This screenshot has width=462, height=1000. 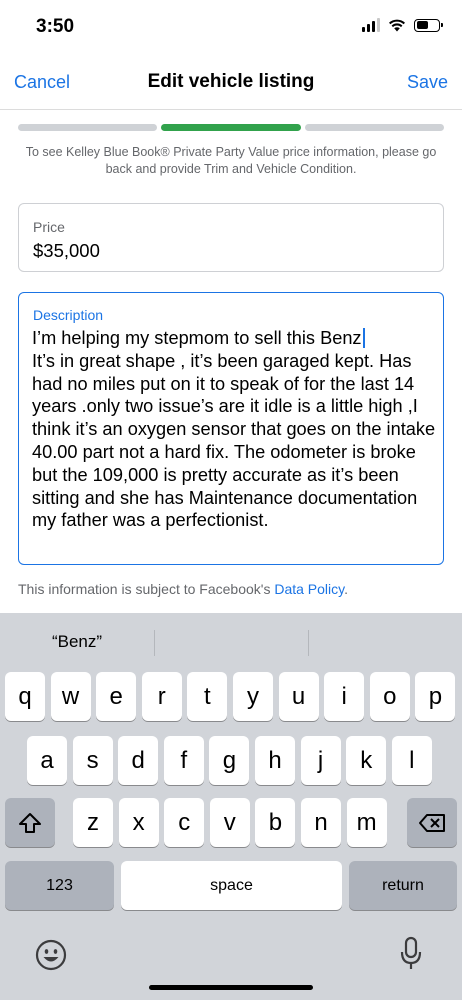 I want to click on policy-end: ., so click(x=346, y=589).